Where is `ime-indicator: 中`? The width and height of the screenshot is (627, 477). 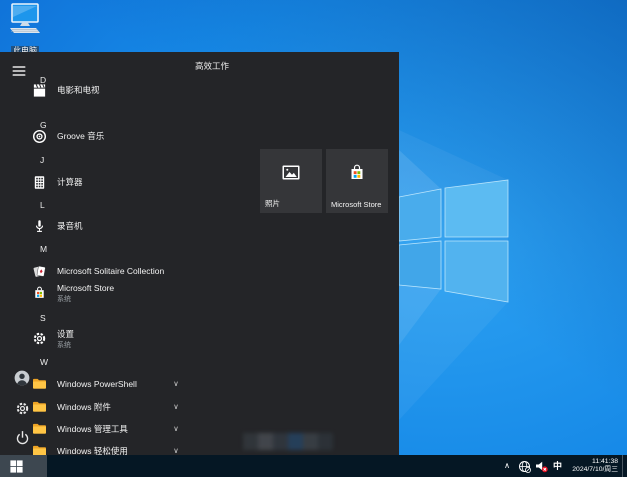
ime-indicator: 中 is located at coordinates (557, 466).